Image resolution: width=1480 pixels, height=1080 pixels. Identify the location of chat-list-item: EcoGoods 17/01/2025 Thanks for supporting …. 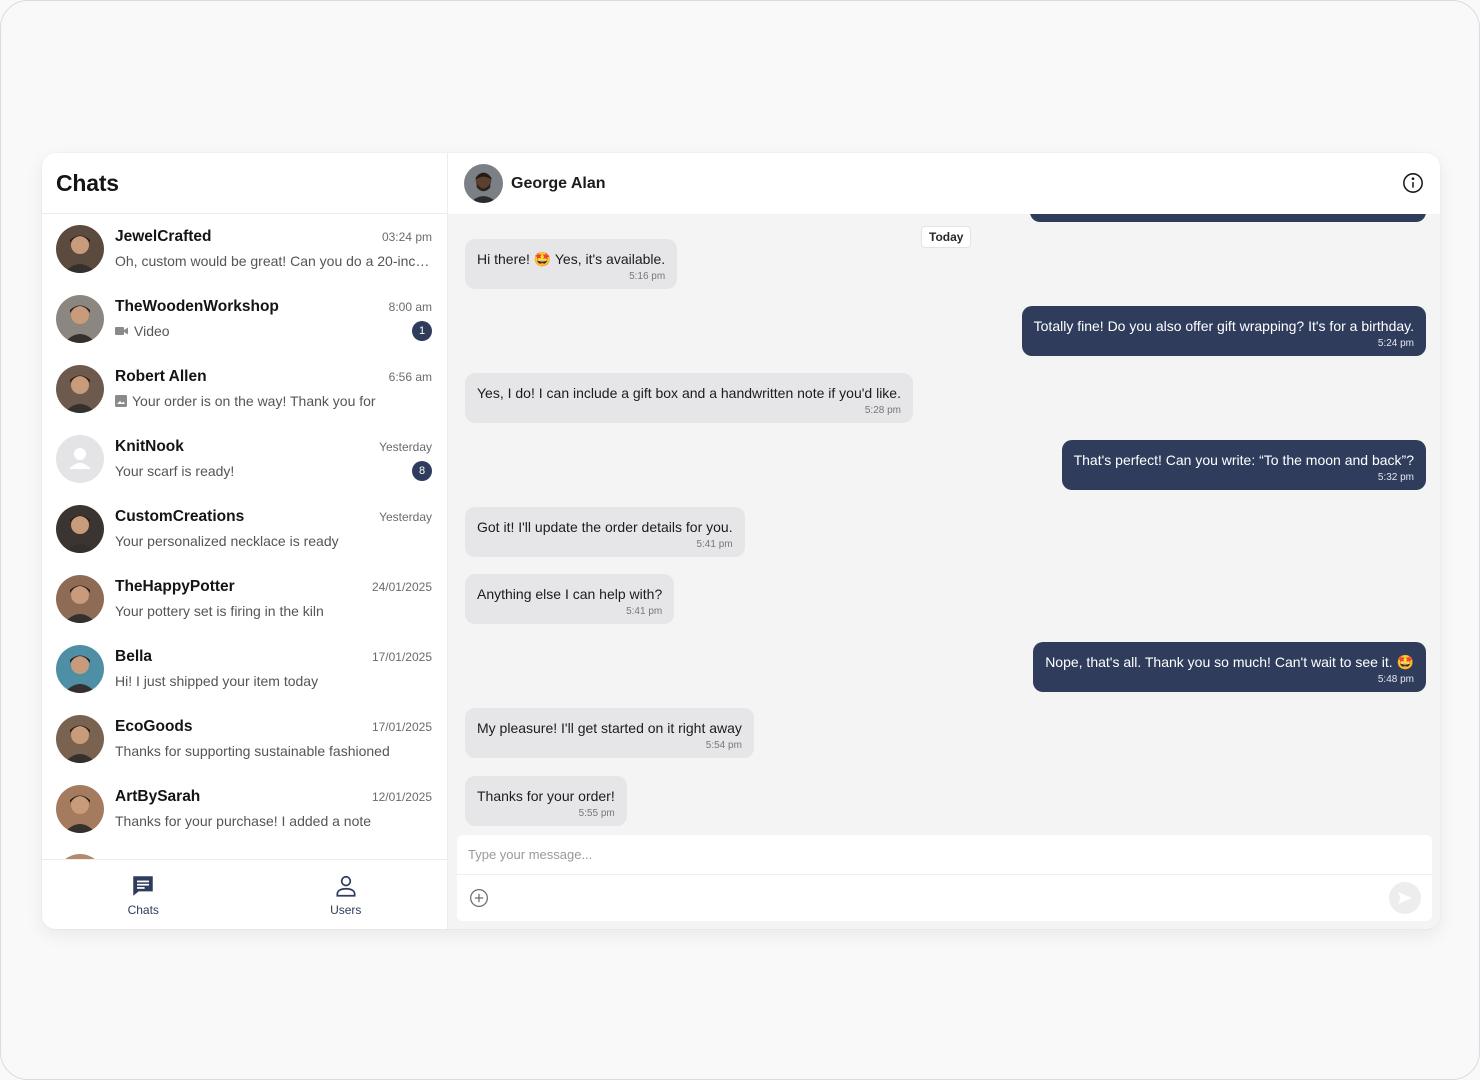
(244, 739).